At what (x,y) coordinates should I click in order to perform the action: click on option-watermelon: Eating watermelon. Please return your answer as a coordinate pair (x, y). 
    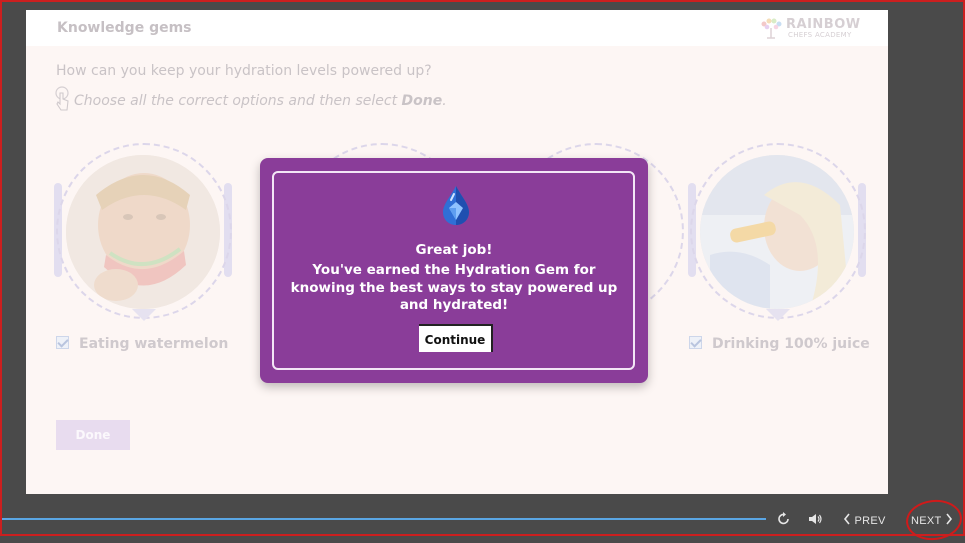
    Looking at the image, I should click on (142, 344).